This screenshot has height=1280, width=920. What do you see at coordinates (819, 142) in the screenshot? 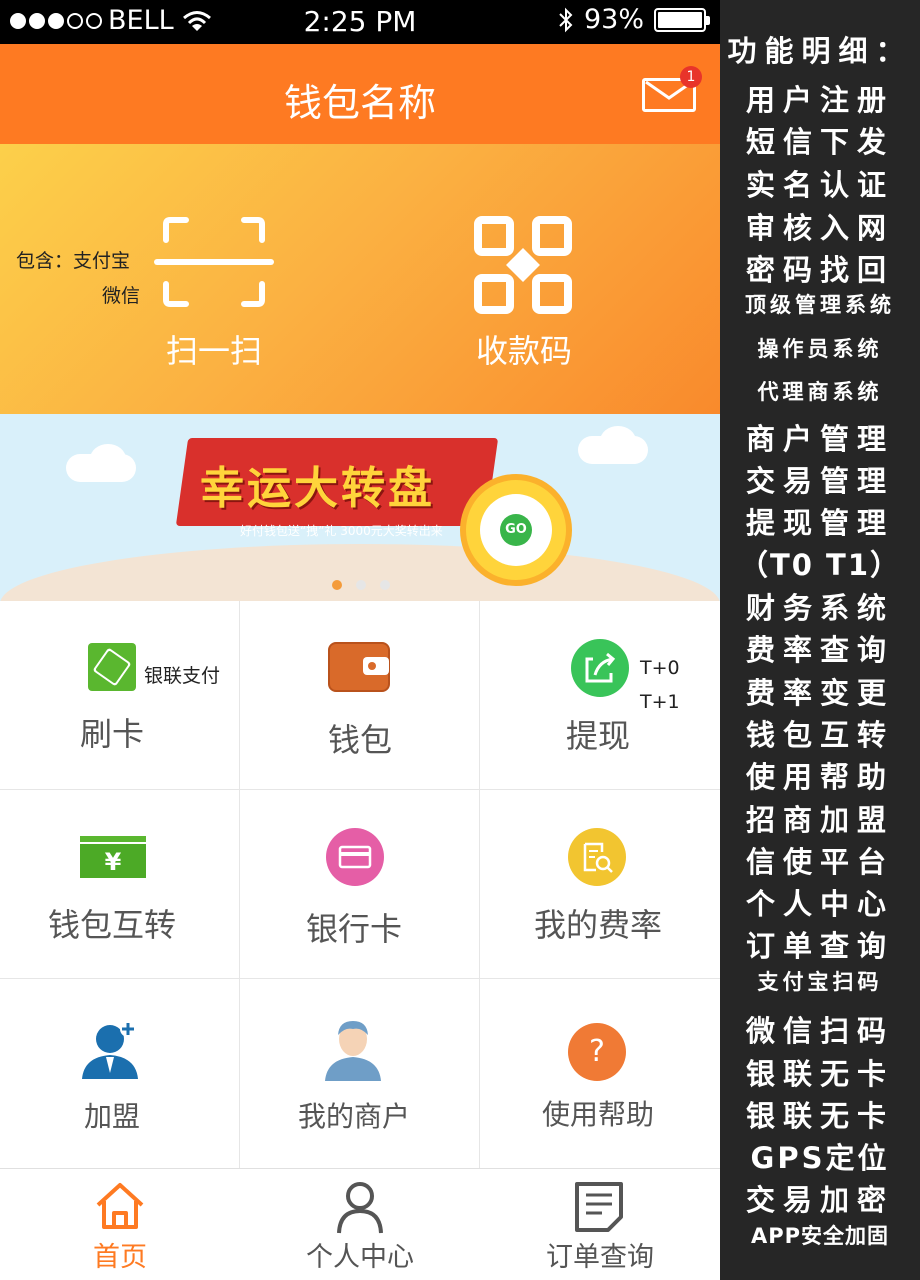
I see `feature-item: 短信下发` at bounding box center [819, 142].